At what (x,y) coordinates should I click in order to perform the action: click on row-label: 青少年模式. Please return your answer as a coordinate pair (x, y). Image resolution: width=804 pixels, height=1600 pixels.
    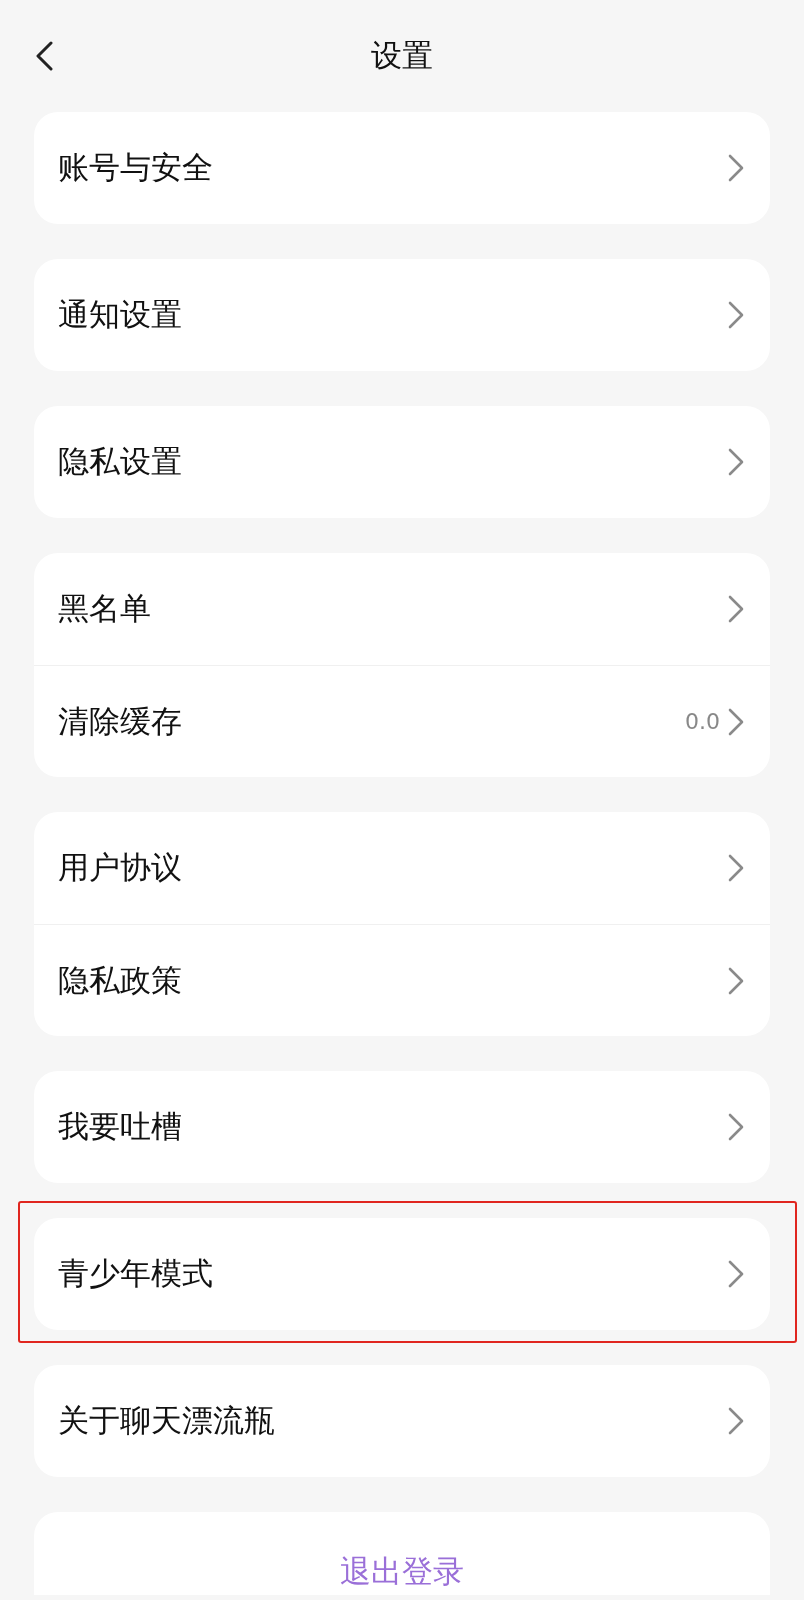
    Looking at the image, I should click on (136, 1273).